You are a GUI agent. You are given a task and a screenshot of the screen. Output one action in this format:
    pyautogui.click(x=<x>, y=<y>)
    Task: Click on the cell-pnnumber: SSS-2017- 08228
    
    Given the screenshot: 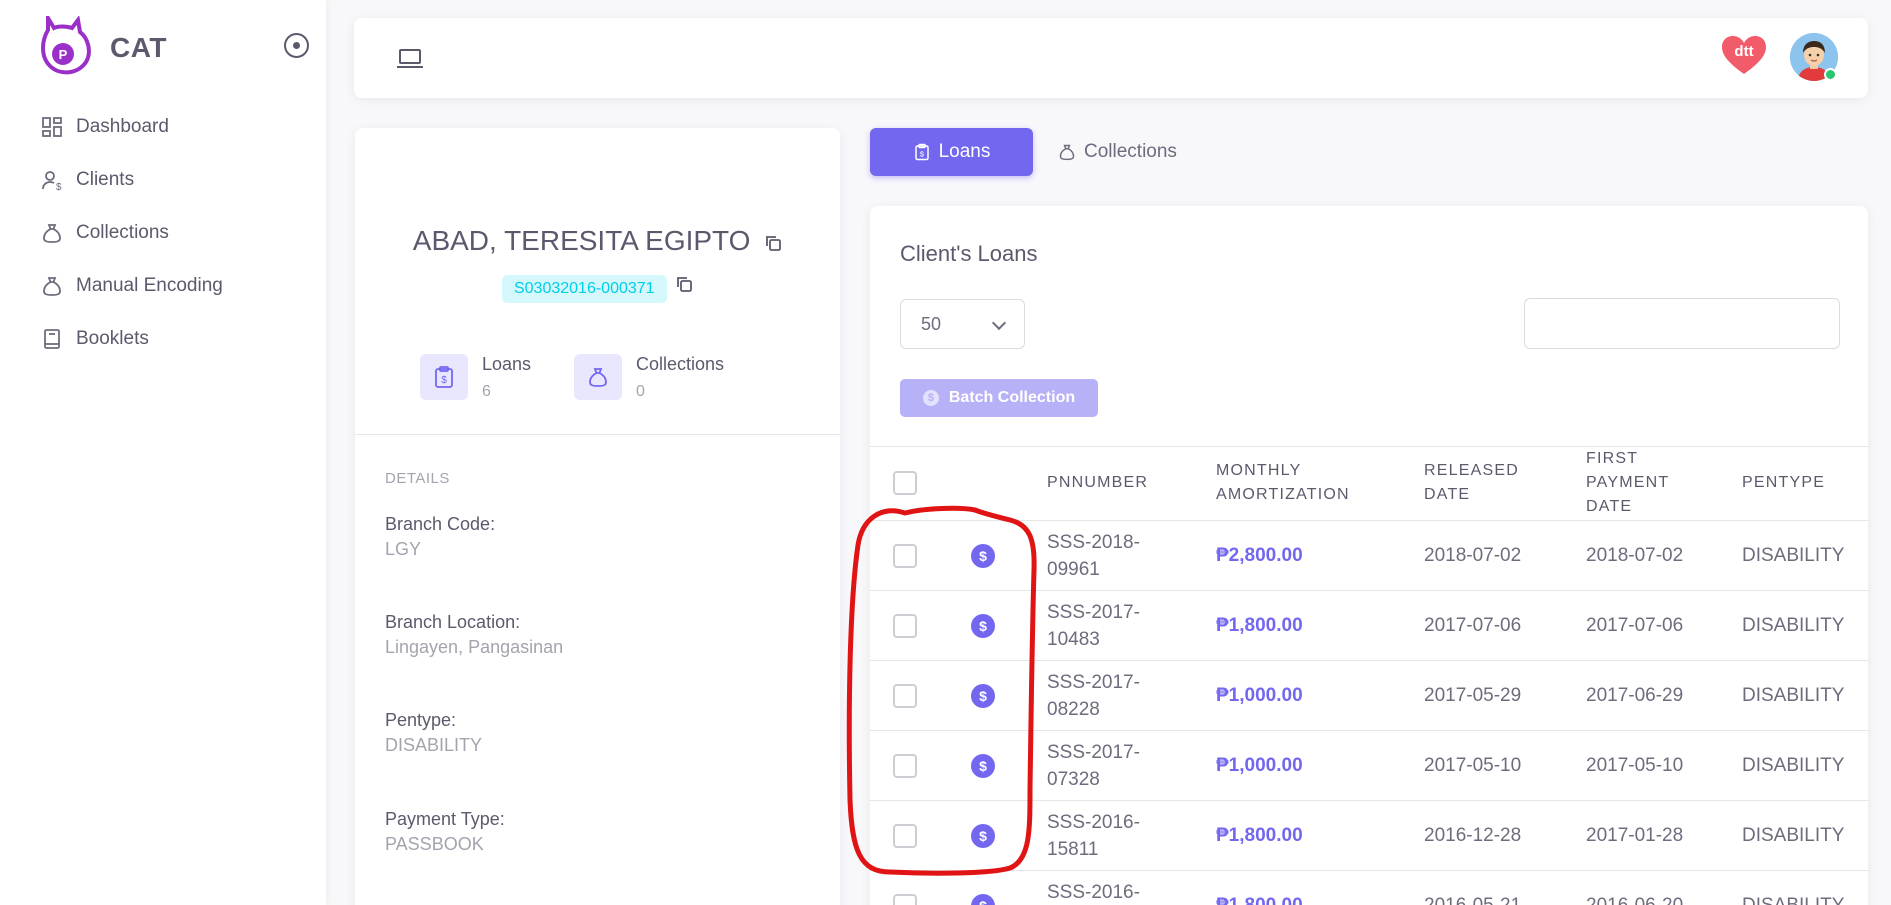 What is the action you would take?
    pyautogui.click(x=1093, y=696)
    